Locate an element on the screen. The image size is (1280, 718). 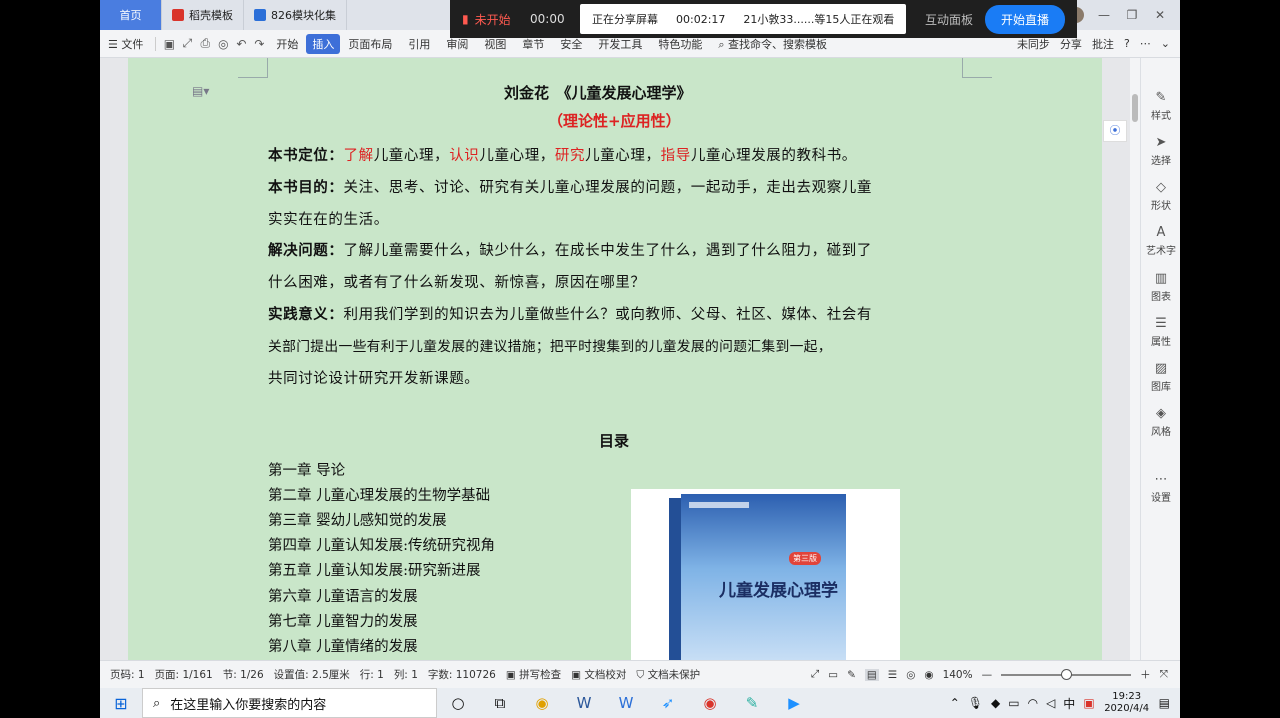
windows-start-icon: ⊞ is located at coordinates (121, 703).